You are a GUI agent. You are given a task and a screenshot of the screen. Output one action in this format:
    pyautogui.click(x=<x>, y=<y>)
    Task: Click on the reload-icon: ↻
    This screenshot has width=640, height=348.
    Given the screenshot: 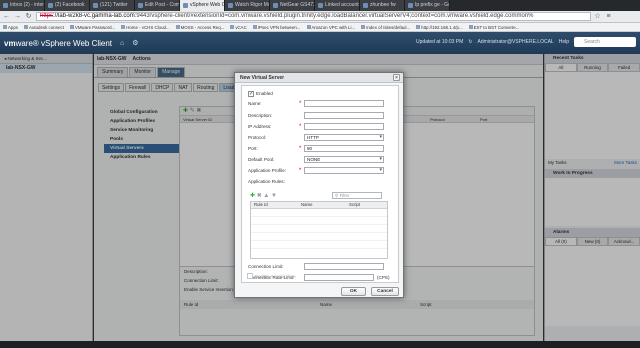 What is the action you would take?
    pyautogui.click(x=28, y=16)
    